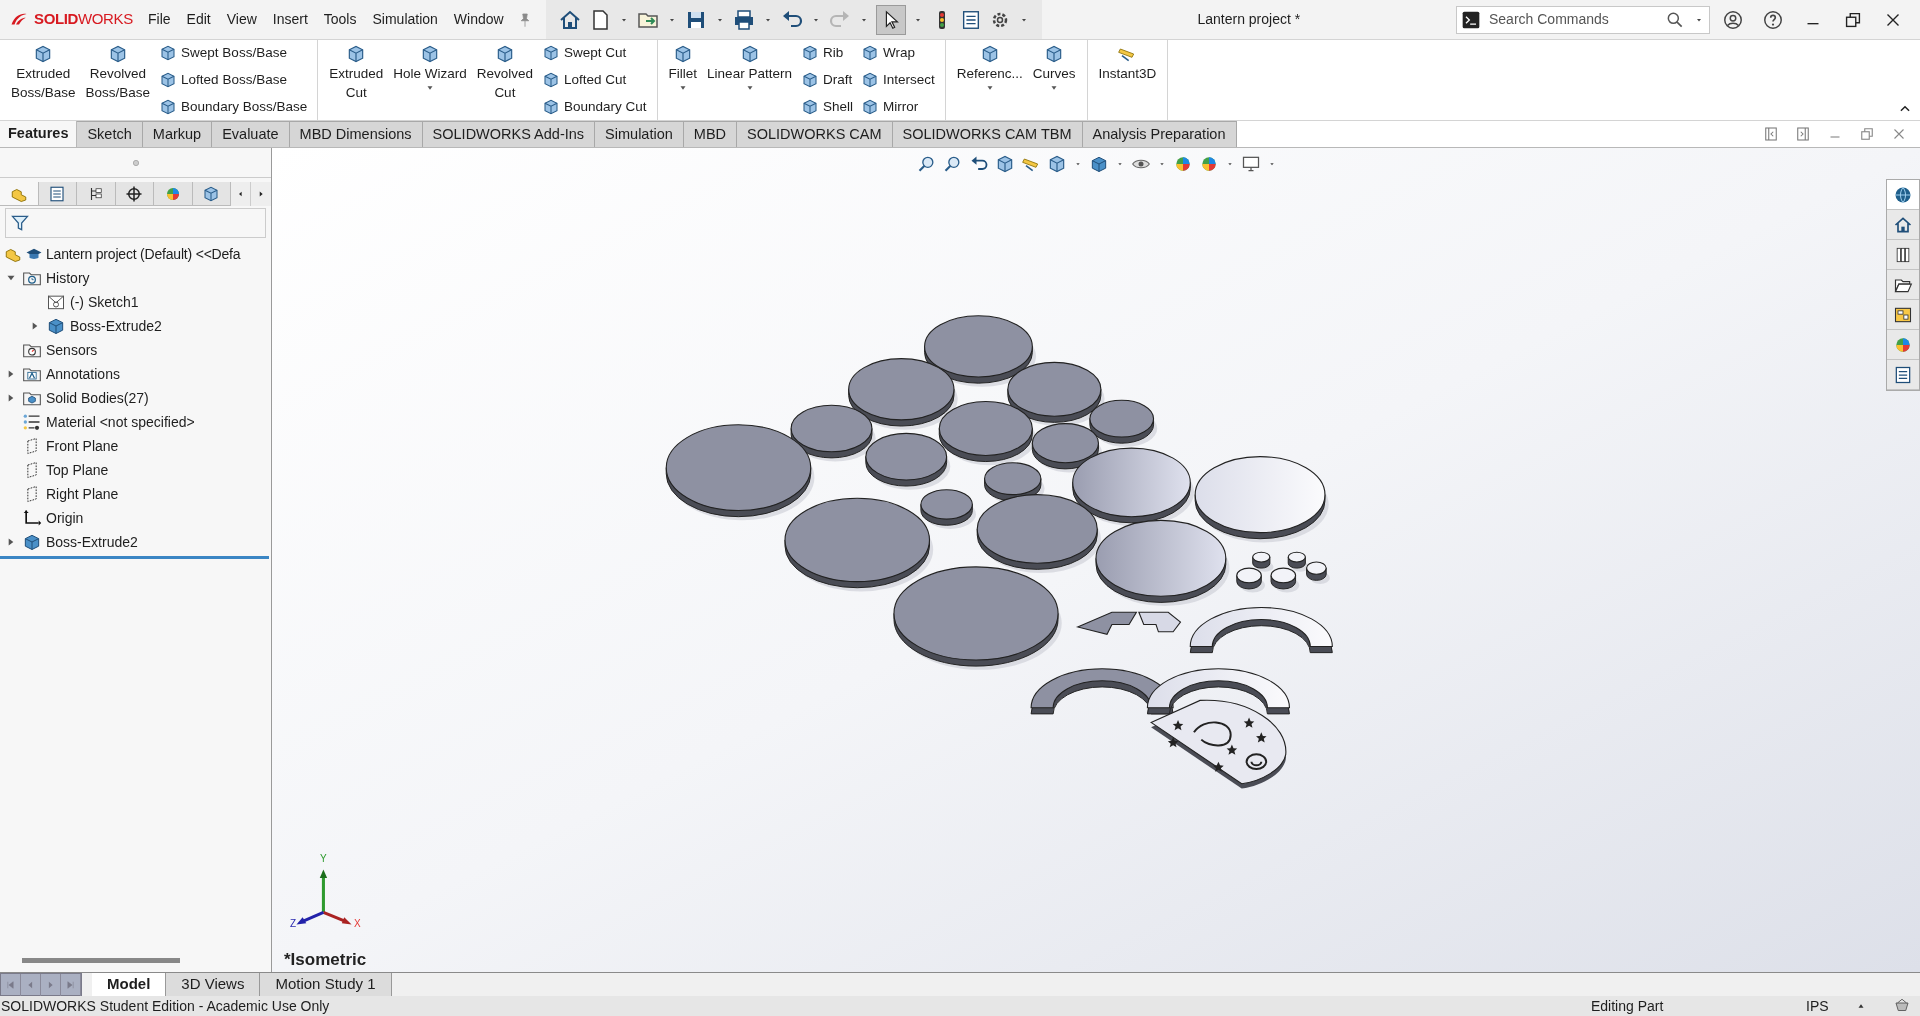 This screenshot has width=1920, height=1016. What do you see at coordinates (135, 162) in the screenshot?
I see `splitter-handle-icon` at bounding box center [135, 162].